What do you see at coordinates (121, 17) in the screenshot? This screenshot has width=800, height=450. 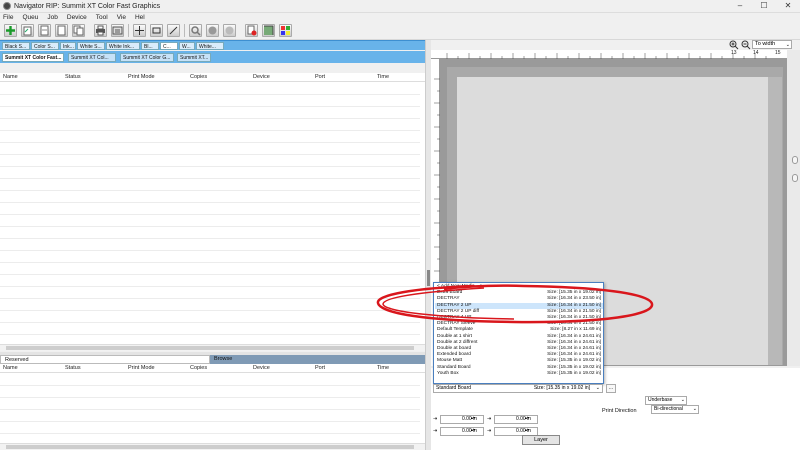 I see `menu-view: Vie` at bounding box center [121, 17].